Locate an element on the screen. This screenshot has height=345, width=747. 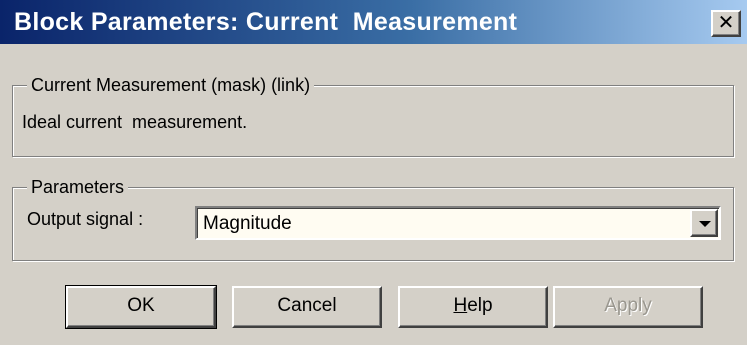
output-signal-dropdown-button is located at coordinates (704, 223).